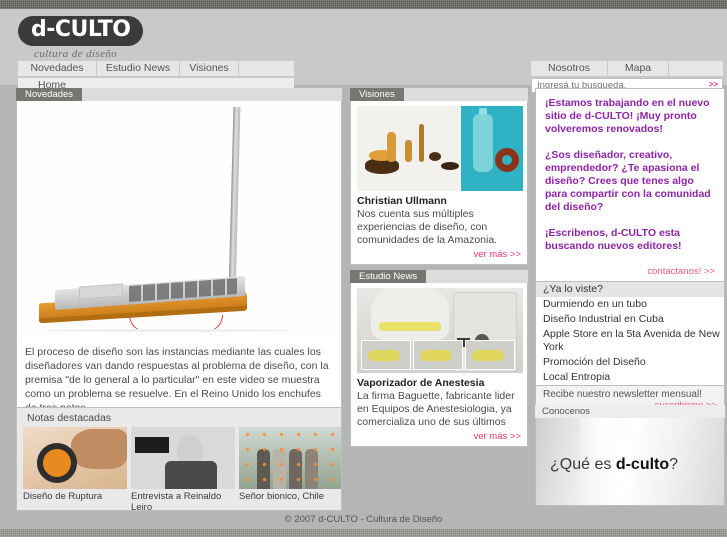 The width and height of the screenshot is (727, 545). Describe the element at coordinates (450, 166) in the screenshot. I see `plate-shape` at that location.